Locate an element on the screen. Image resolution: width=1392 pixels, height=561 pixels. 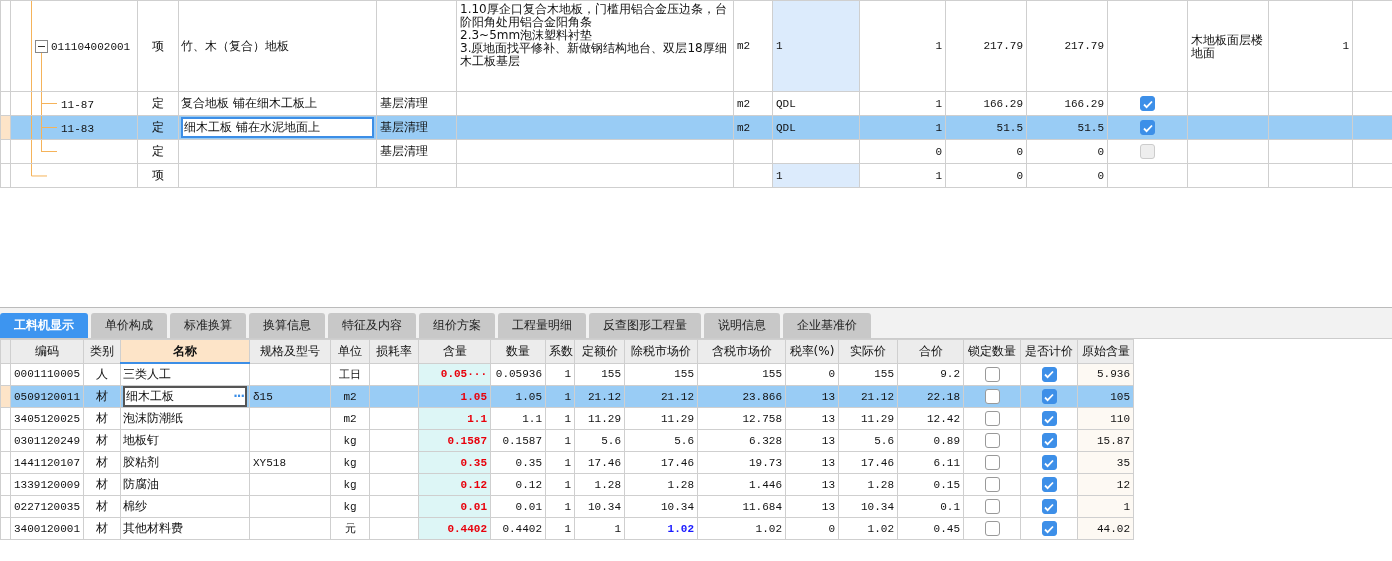
tab: 说明信息 is located at coordinates (742, 325).